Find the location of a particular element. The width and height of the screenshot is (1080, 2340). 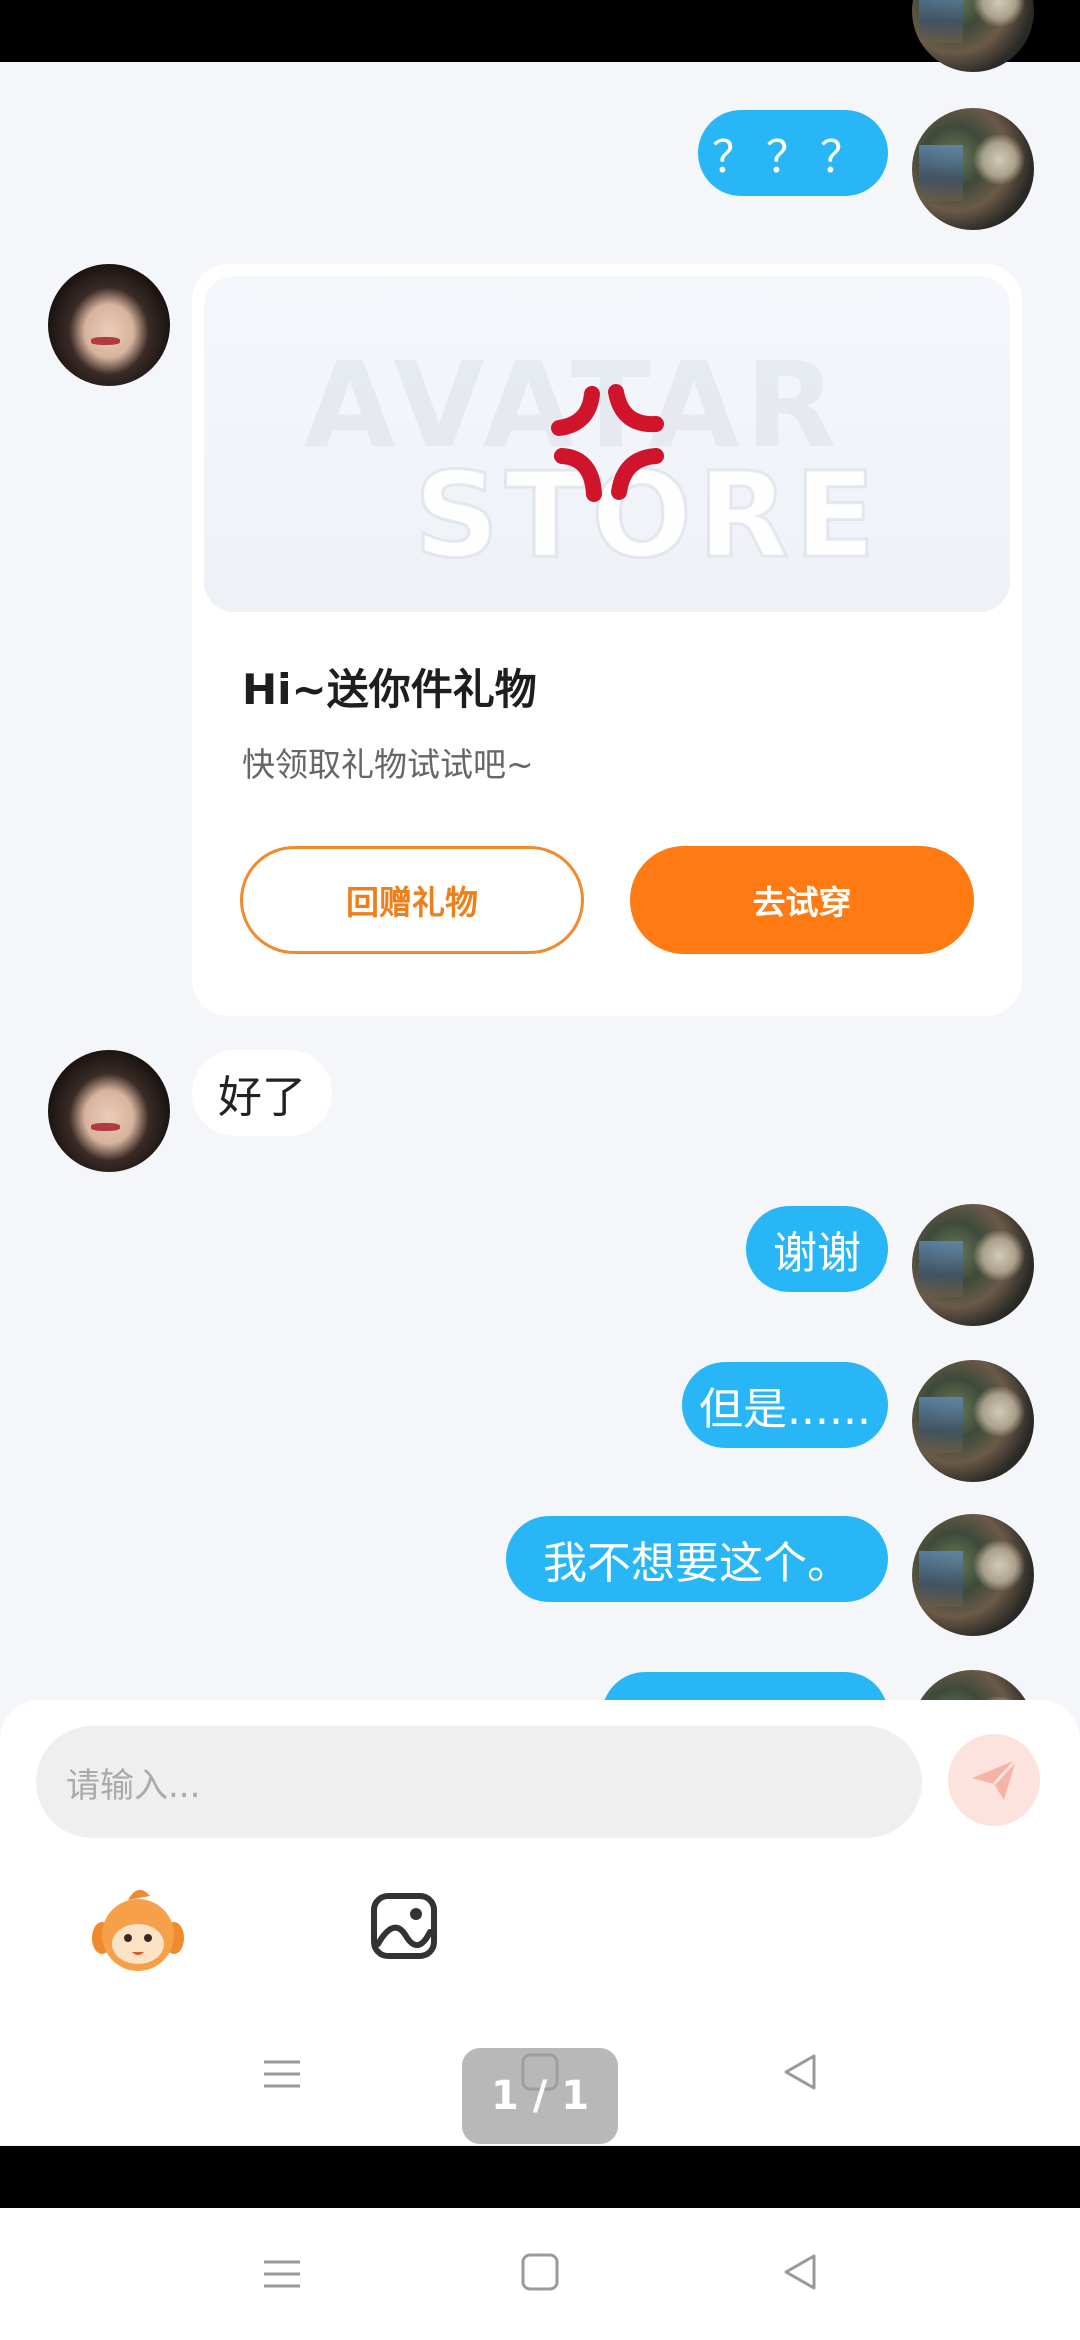

gift-card-title: Hi~送你件礼物 is located at coordinates (389, 689).